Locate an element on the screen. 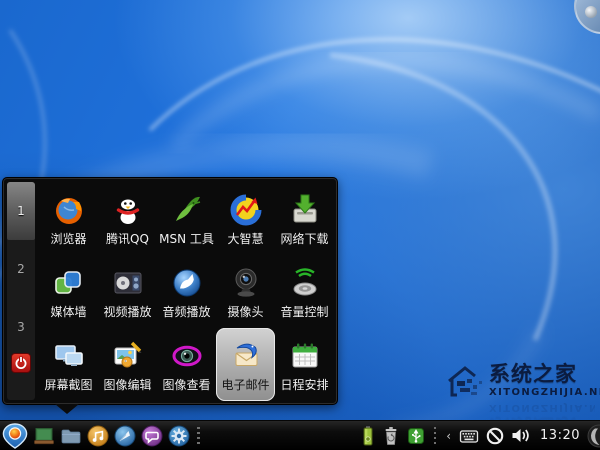  battery-icon is located at coordinates (368, 435).